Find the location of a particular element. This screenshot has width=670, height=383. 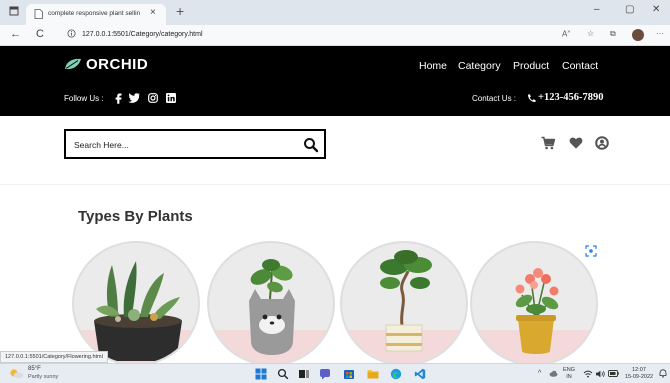

tab-actions-icon is located at coordinates (14, 11).